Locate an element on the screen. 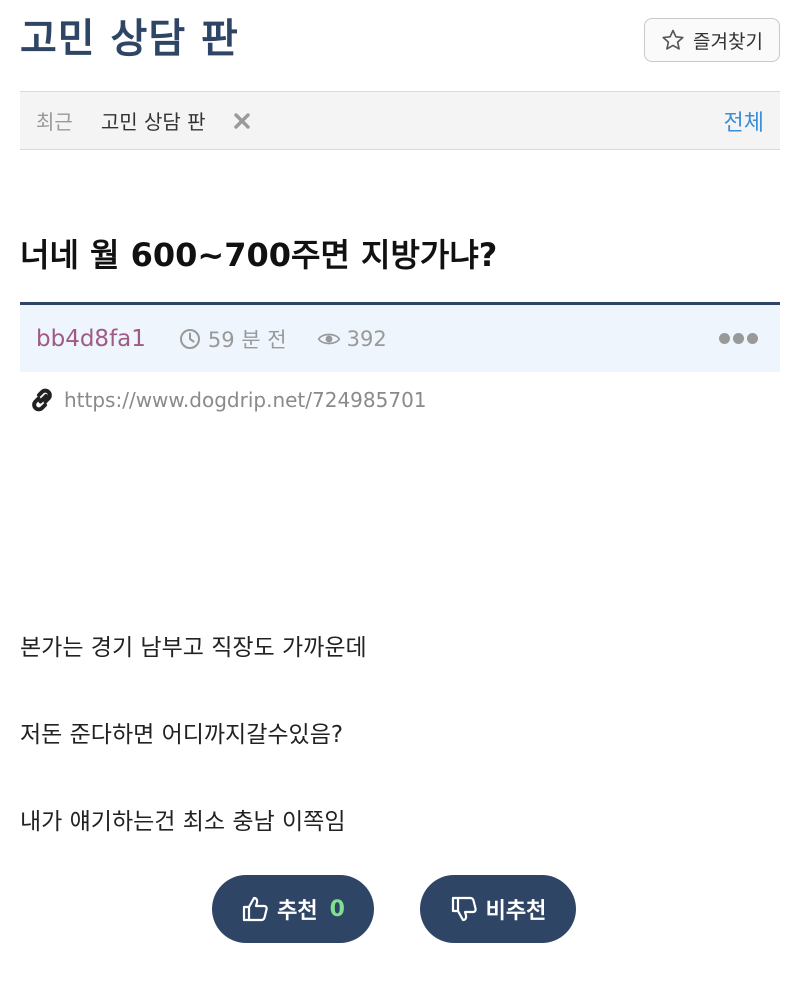 This screenshot has width=800, height=1003. downvote-button: 비추천 is located at coordinates (498, 909).